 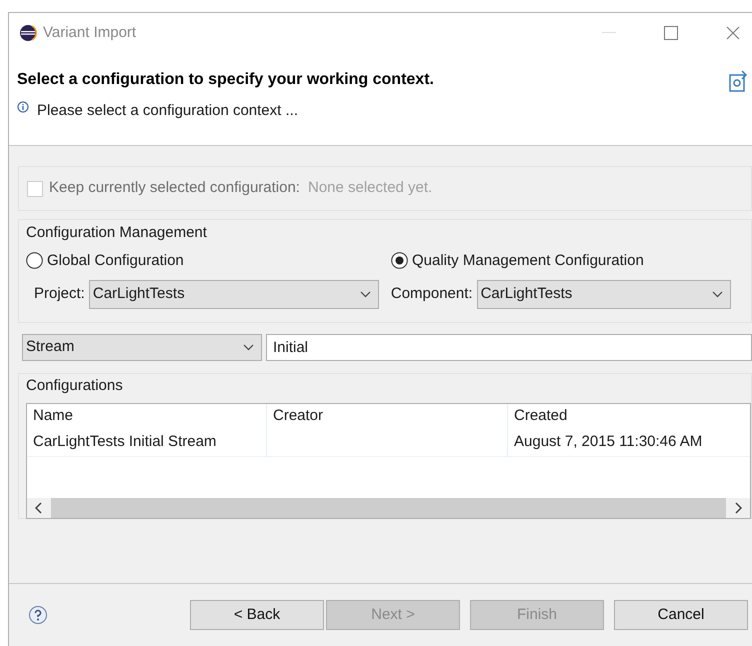 I want to click on help-icon, so click(x=38, y=615).